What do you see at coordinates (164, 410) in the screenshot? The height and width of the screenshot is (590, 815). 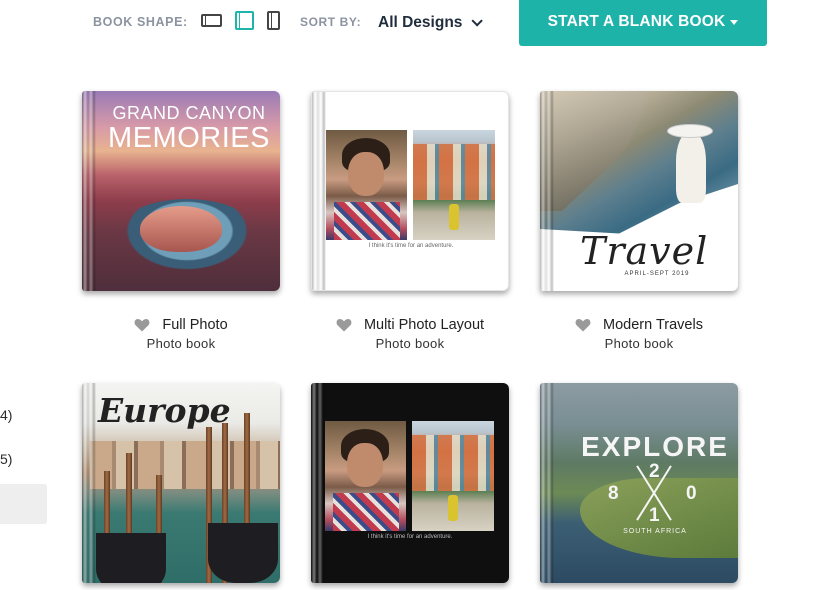 I see `cover-title: Europe` at bounding box center [164, 410].